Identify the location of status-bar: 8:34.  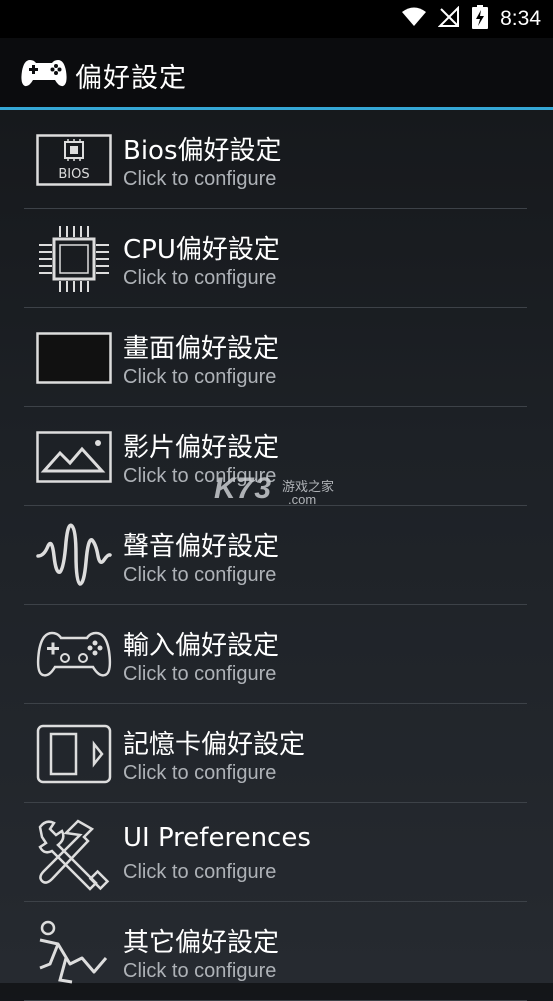
(276, 19).